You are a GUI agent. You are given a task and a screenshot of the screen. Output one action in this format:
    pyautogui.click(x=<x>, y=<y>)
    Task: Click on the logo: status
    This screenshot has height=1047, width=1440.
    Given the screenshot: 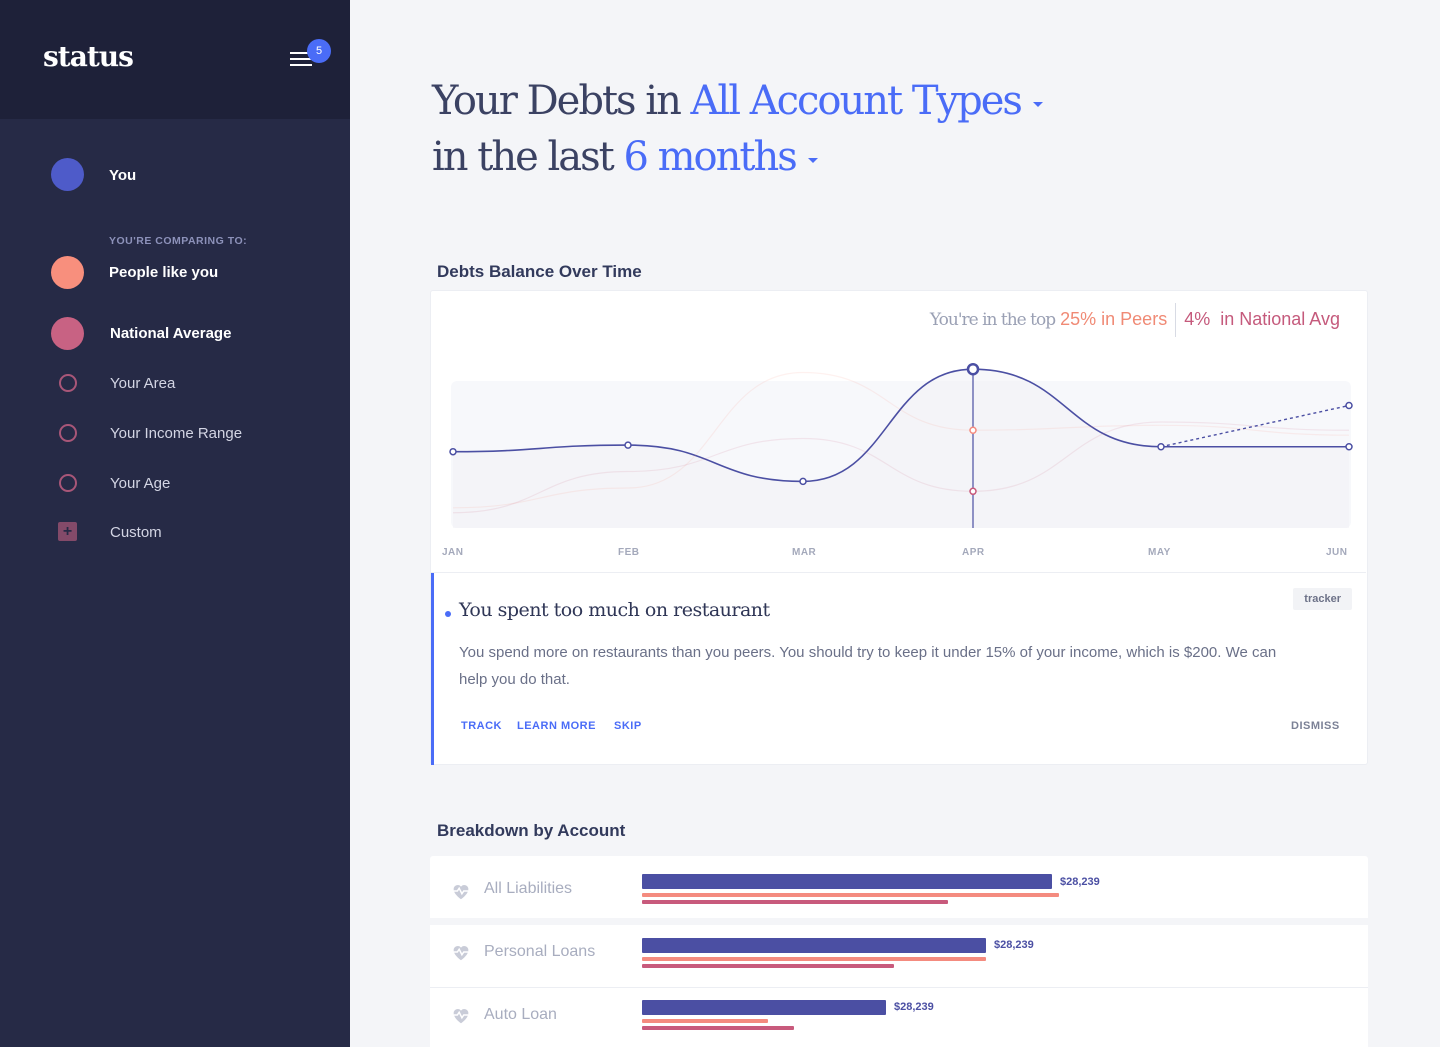 What is the action you would take?
    pyautogui.click(x=88, y=56)
    